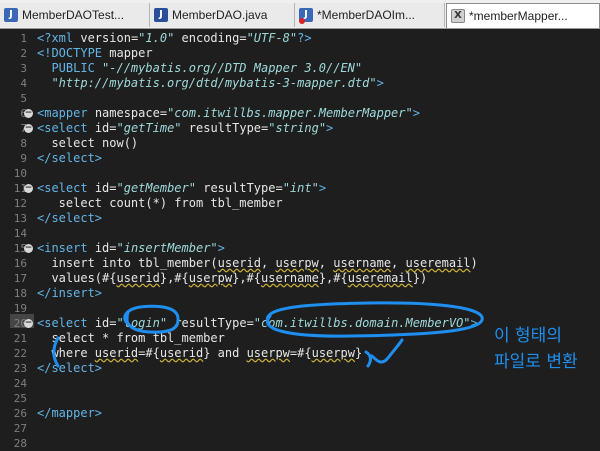 This screenshot has width=600, height=451. What do you see at coordinates (536, 362) in the screenshot?
I see `annotation-line-2: 파일로 변환` at bounding box center [536, 362].